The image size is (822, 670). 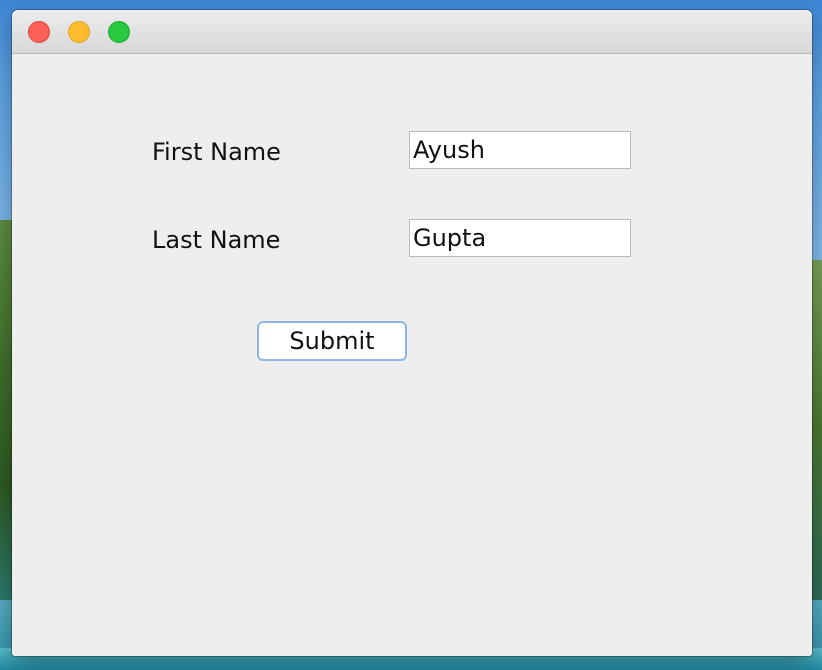 What do you see at coordinates (332, 341) in the screenshot?
I see `submit-button: Submit` at bounding box center [332, 341].